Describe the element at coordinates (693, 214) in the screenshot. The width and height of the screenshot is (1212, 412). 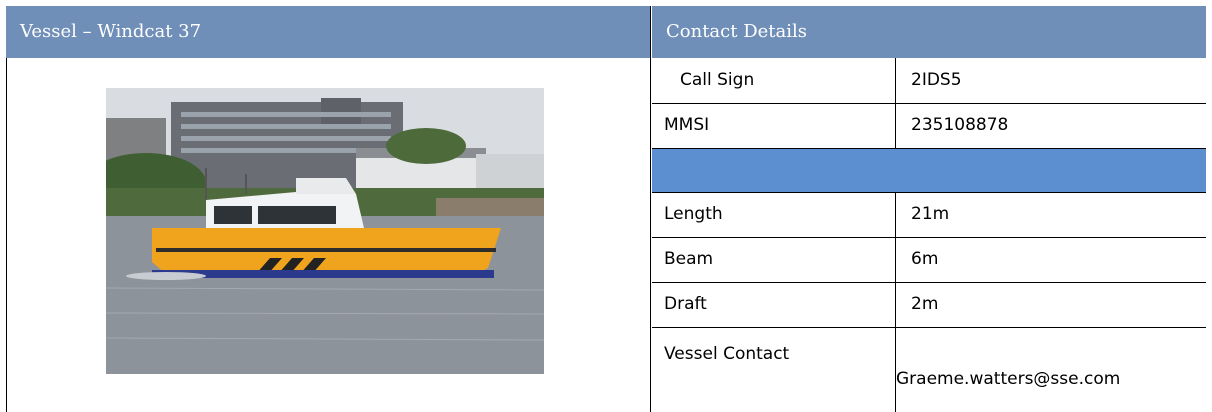
I see `length-label: Length` at that location.